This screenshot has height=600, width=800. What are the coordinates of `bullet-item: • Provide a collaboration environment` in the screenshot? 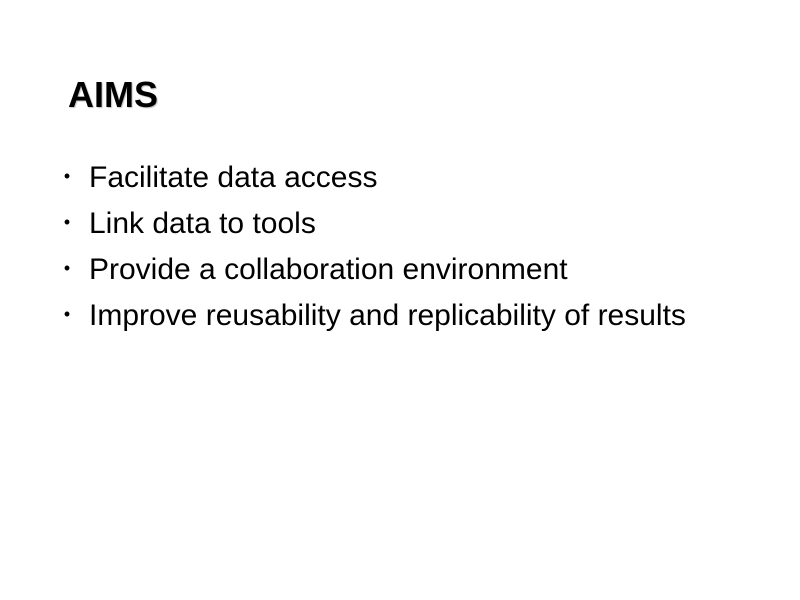 It's located at (423, 270).